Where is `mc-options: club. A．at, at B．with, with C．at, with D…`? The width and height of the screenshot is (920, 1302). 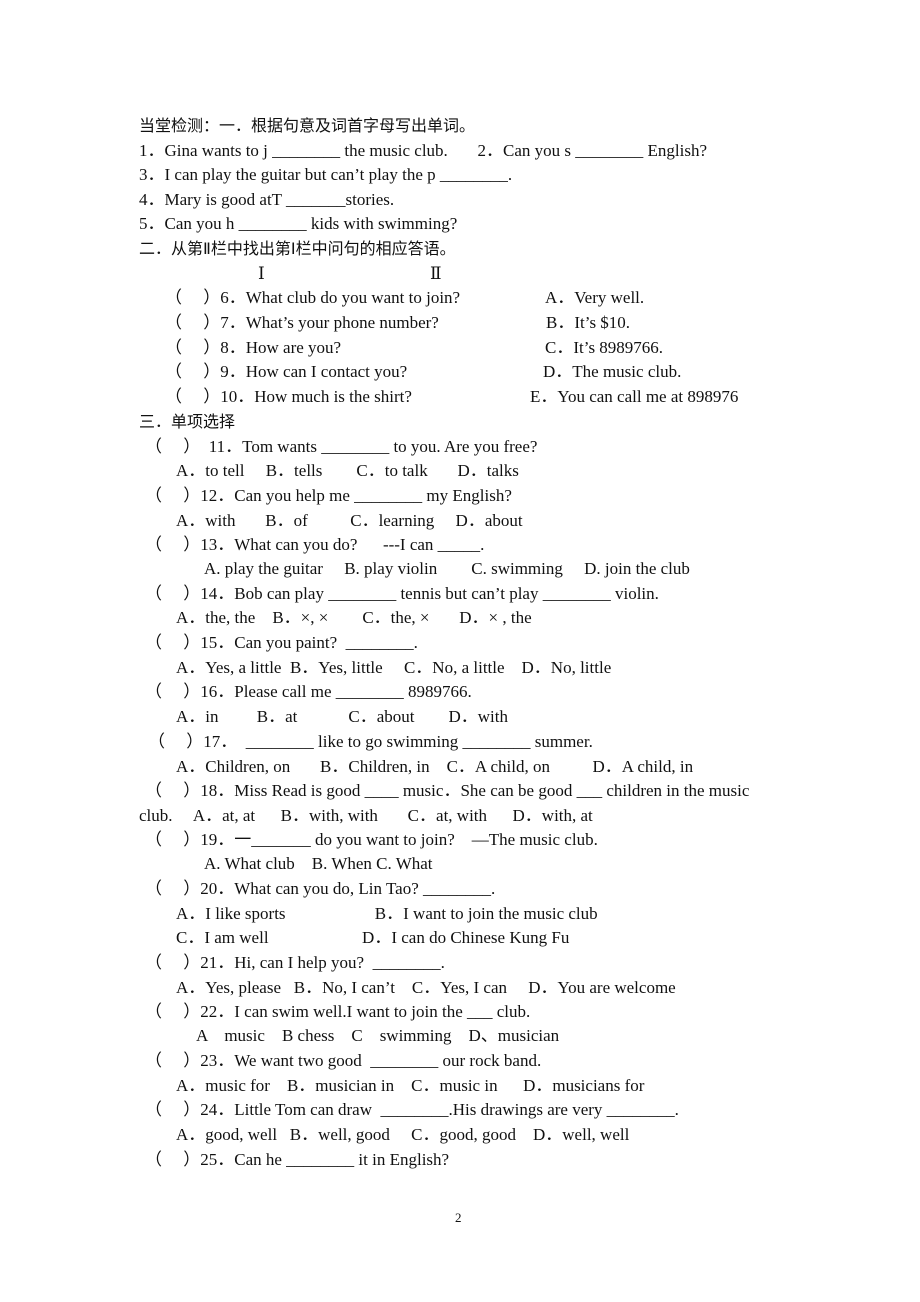 mc-options: club. A．at, at B．with, with C．at, with D… is located at coordinates (366, 815).